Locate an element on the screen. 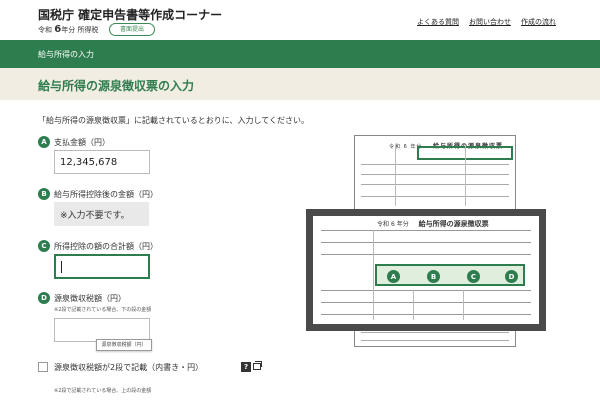  tax-year: 令和 6年分 所得税 is located at coordinates (68, 29).